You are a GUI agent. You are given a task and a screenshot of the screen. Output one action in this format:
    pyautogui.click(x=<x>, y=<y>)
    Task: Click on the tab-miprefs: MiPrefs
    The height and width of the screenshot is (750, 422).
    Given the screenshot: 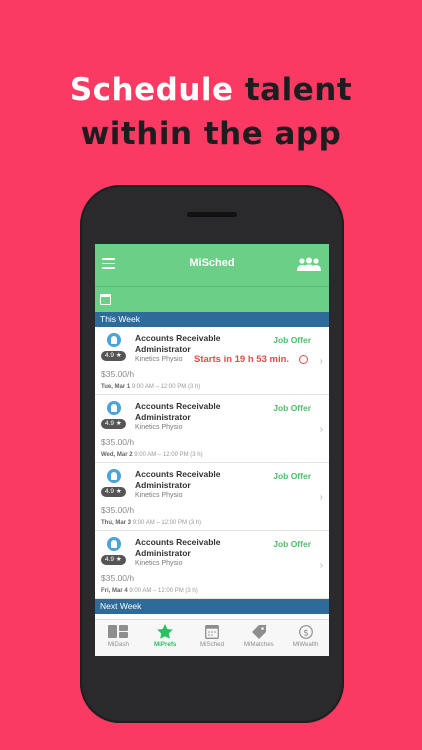 What is the action you would take?
    pyautogui.click(x=165, y=638)
    